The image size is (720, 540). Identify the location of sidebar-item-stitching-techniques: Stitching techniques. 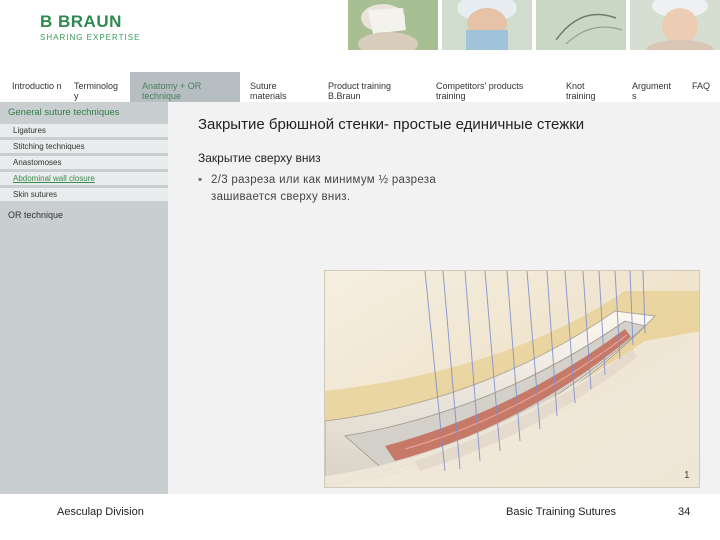
(84, 147).